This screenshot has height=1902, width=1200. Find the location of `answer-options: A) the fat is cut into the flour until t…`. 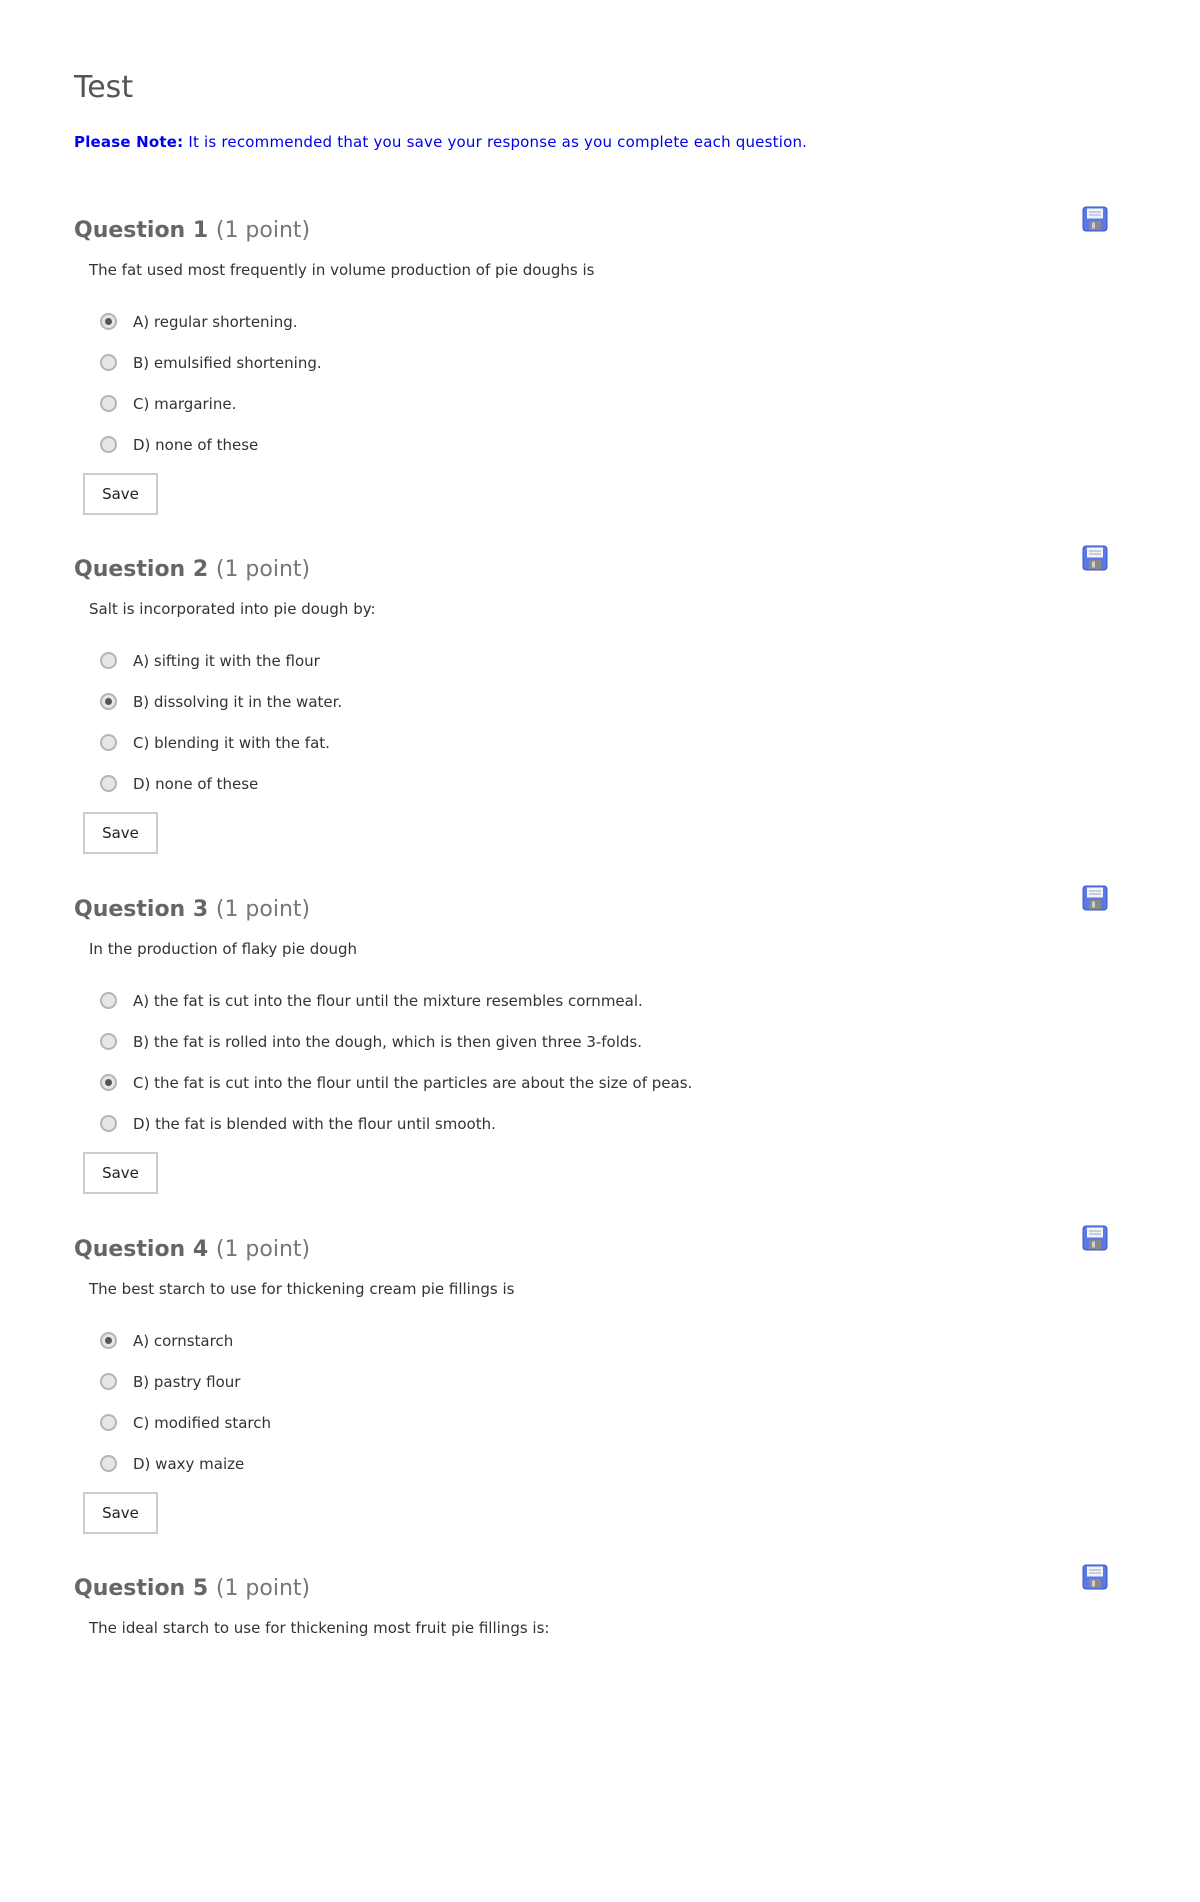

answer-options: A) the fat is cut into the flour until t… is located at coordinates (607, 1062).